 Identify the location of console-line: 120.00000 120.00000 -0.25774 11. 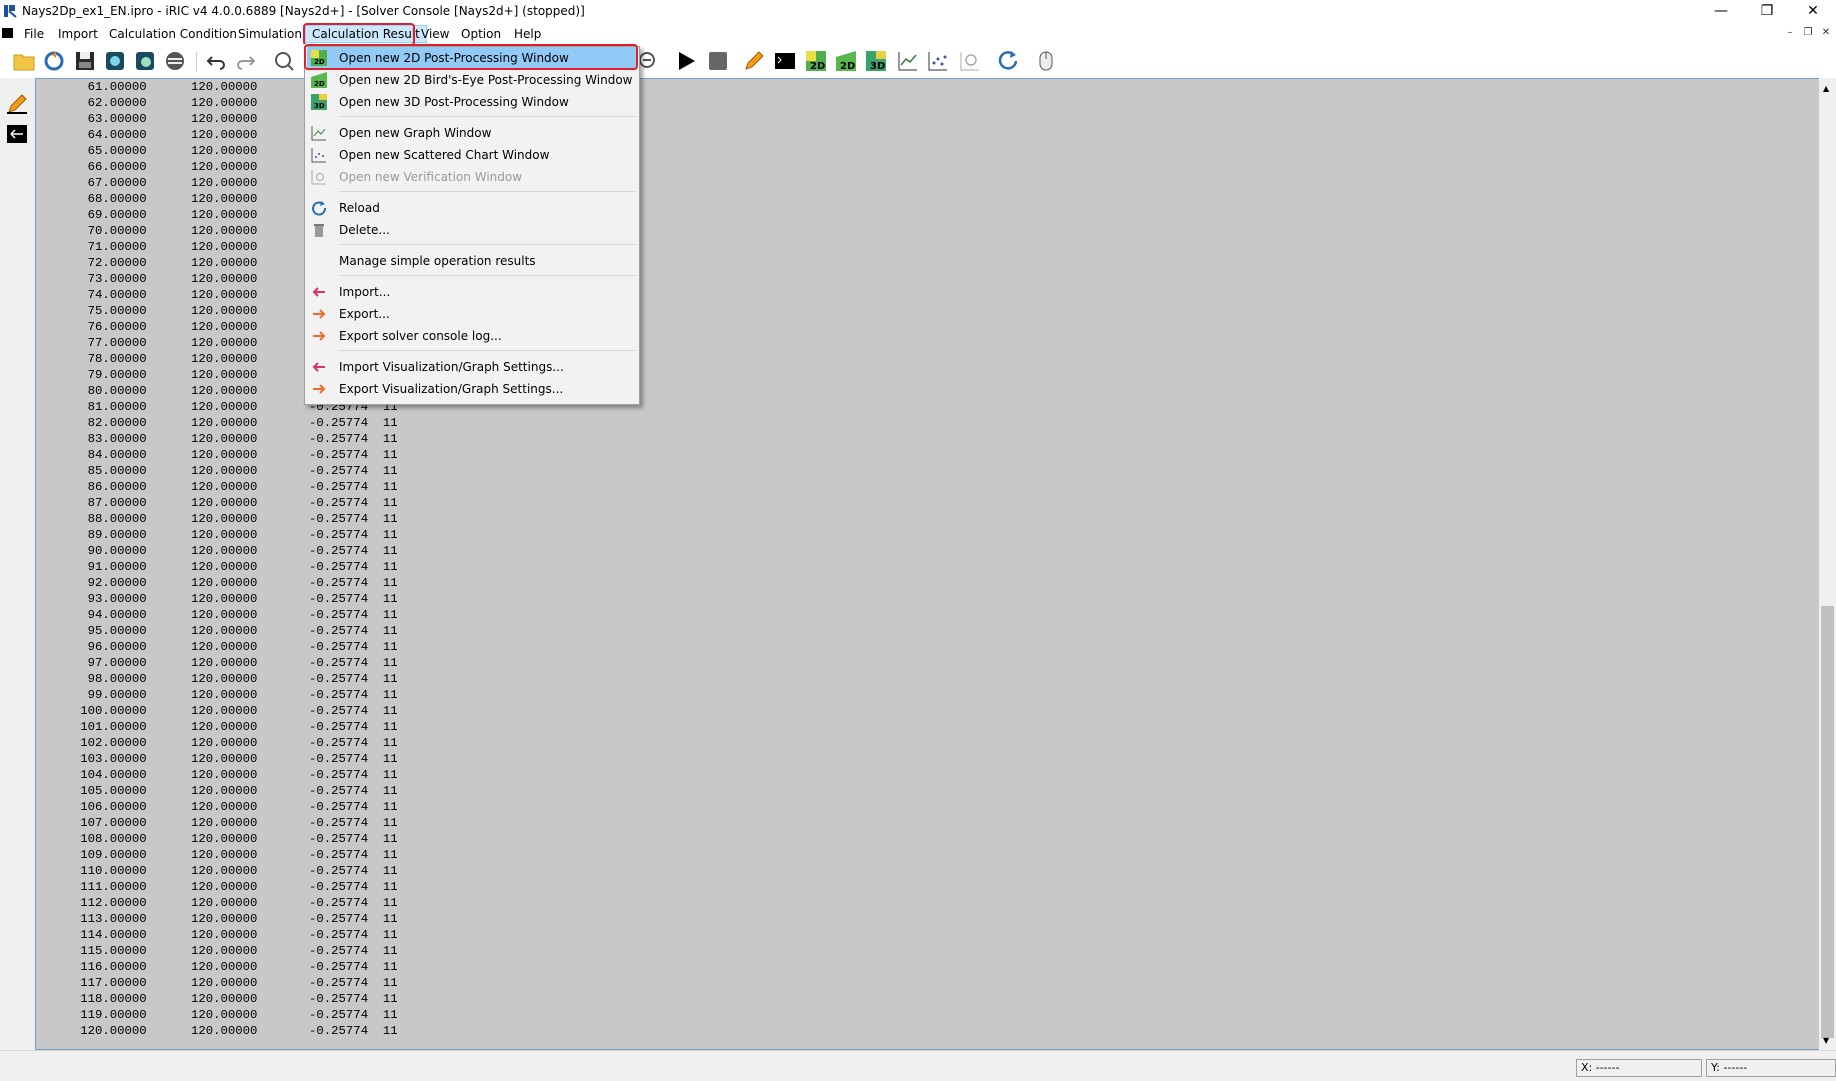
(217, 1031).